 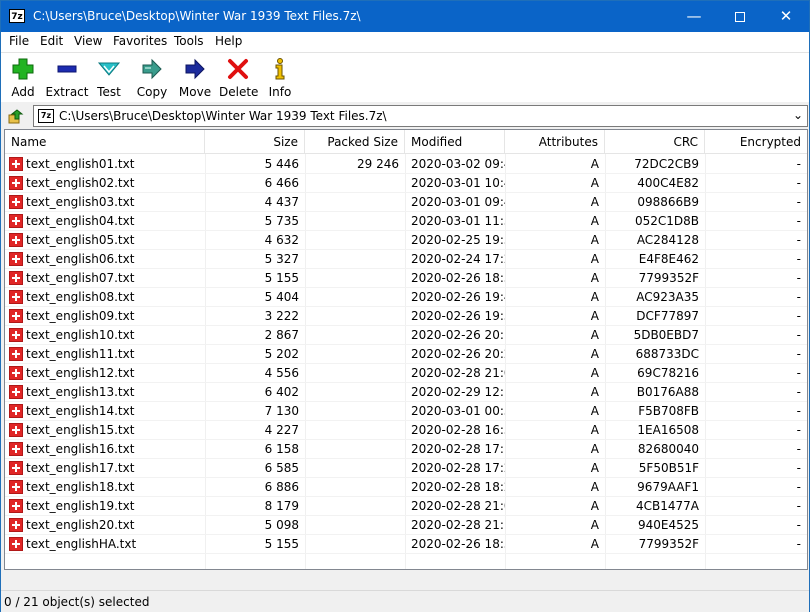 I want to click on delete-button: Delete, so click(x=238, y=79).